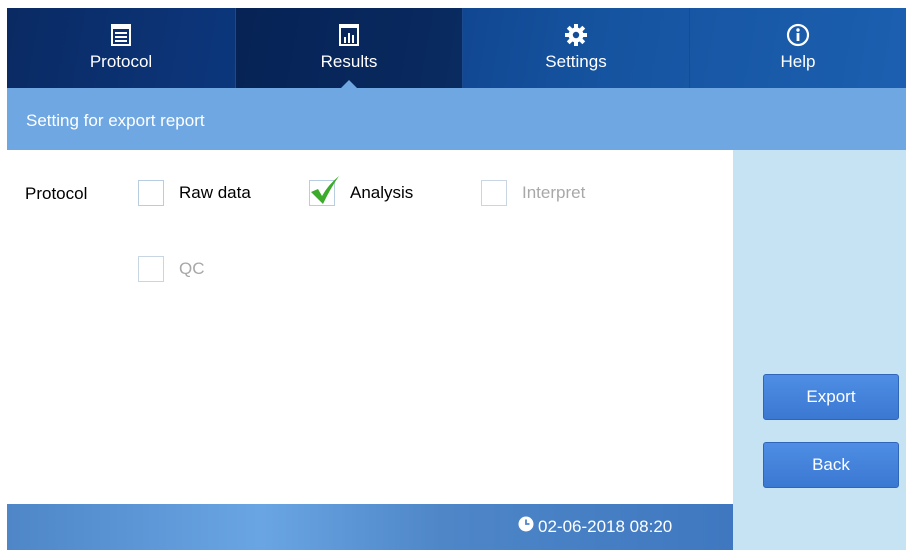 This screenshot has width=906, height=550. Describe the element at coordinates (349, 35) in the screenshot. I see `bar-chart-icon` at that location.